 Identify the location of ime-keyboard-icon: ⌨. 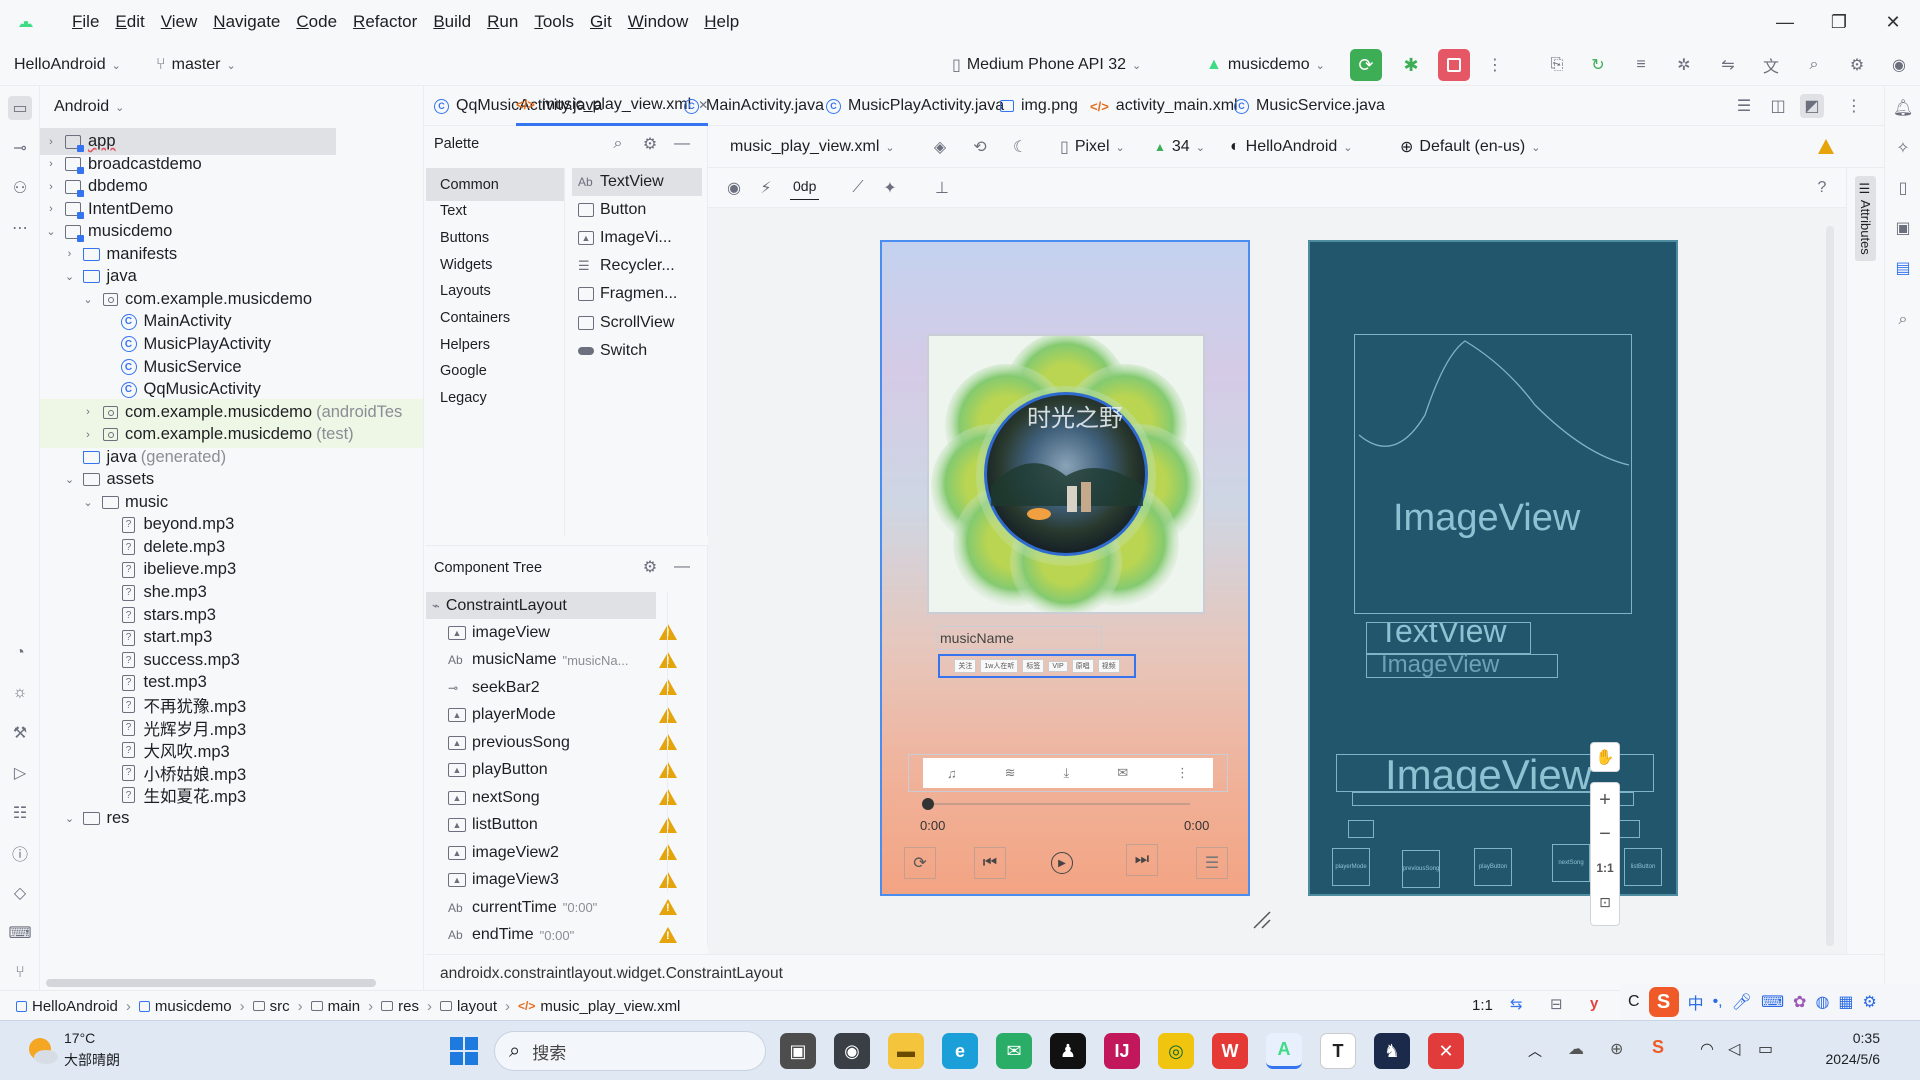
(1772, 1002).